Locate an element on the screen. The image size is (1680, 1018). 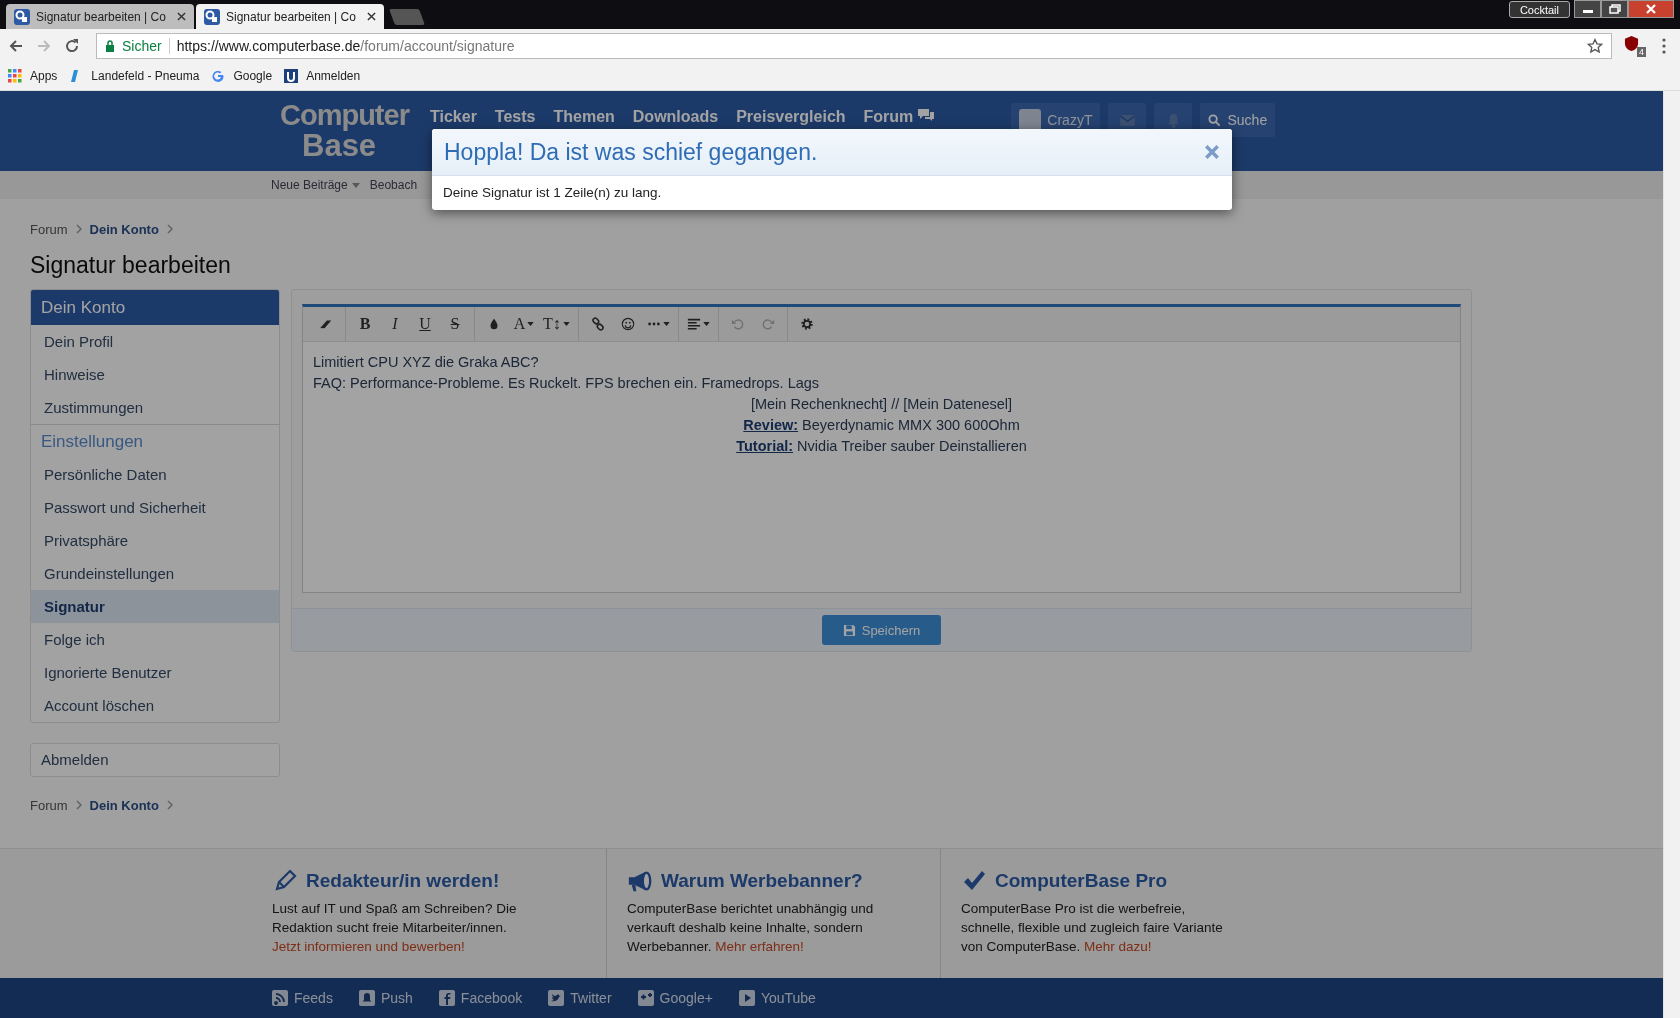
bookmark: Landefeld - Pneuma is located at coordinates (134, 76).